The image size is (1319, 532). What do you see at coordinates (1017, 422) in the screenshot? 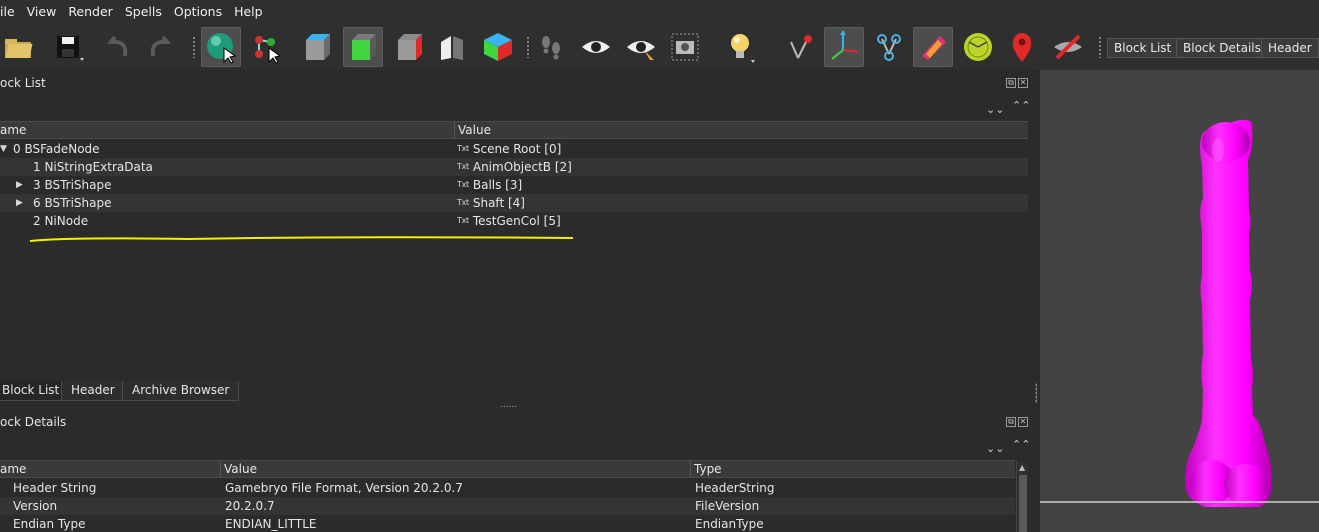
I see `block-details-window-controls: ⧉ ✕` at bounding box center [1017, 422].